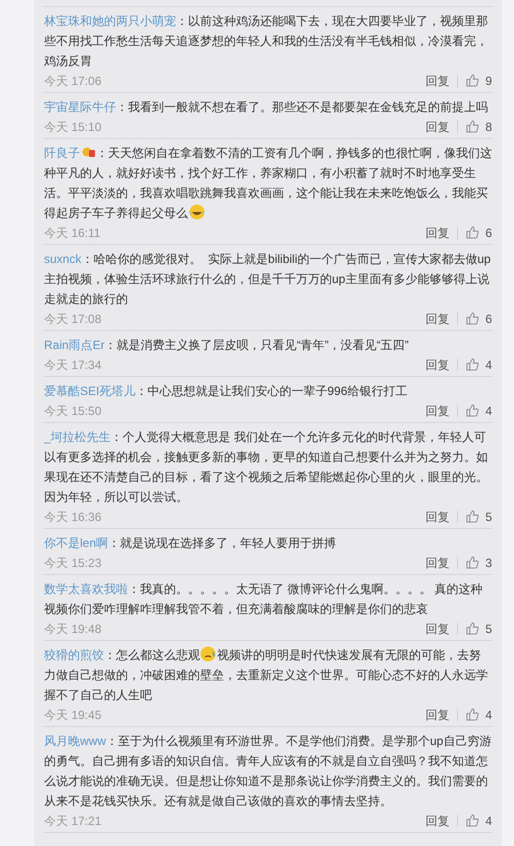  I want to click on comment-time: 今天 17:08, so click(73, 319).